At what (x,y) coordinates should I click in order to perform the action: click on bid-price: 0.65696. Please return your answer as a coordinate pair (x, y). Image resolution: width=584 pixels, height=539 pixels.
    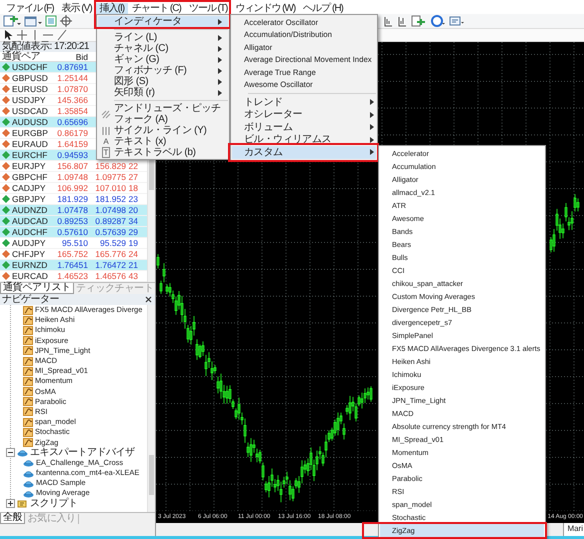
    Looking at the image, I should click on (72, 122).